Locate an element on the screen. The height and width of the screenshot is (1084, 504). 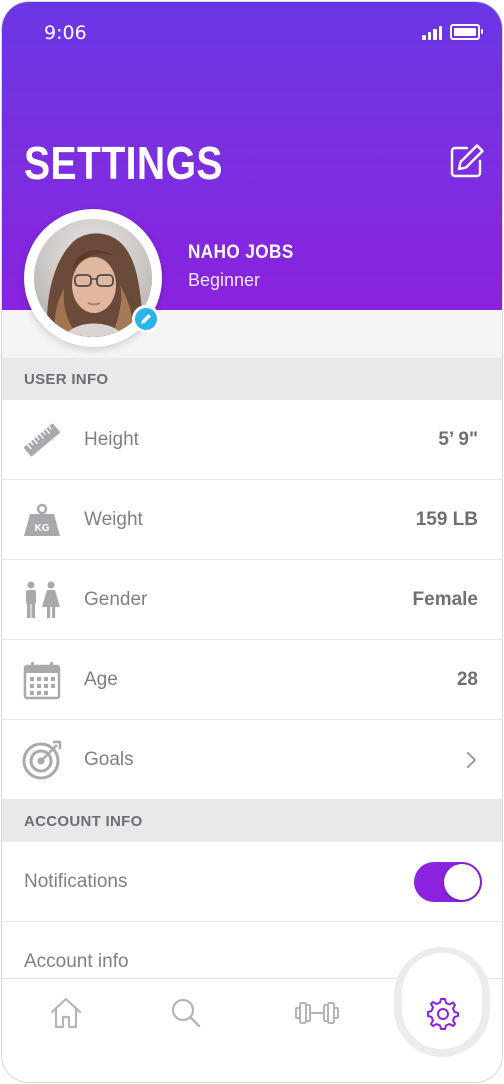
status-icons is located at coordinates (452, 32).